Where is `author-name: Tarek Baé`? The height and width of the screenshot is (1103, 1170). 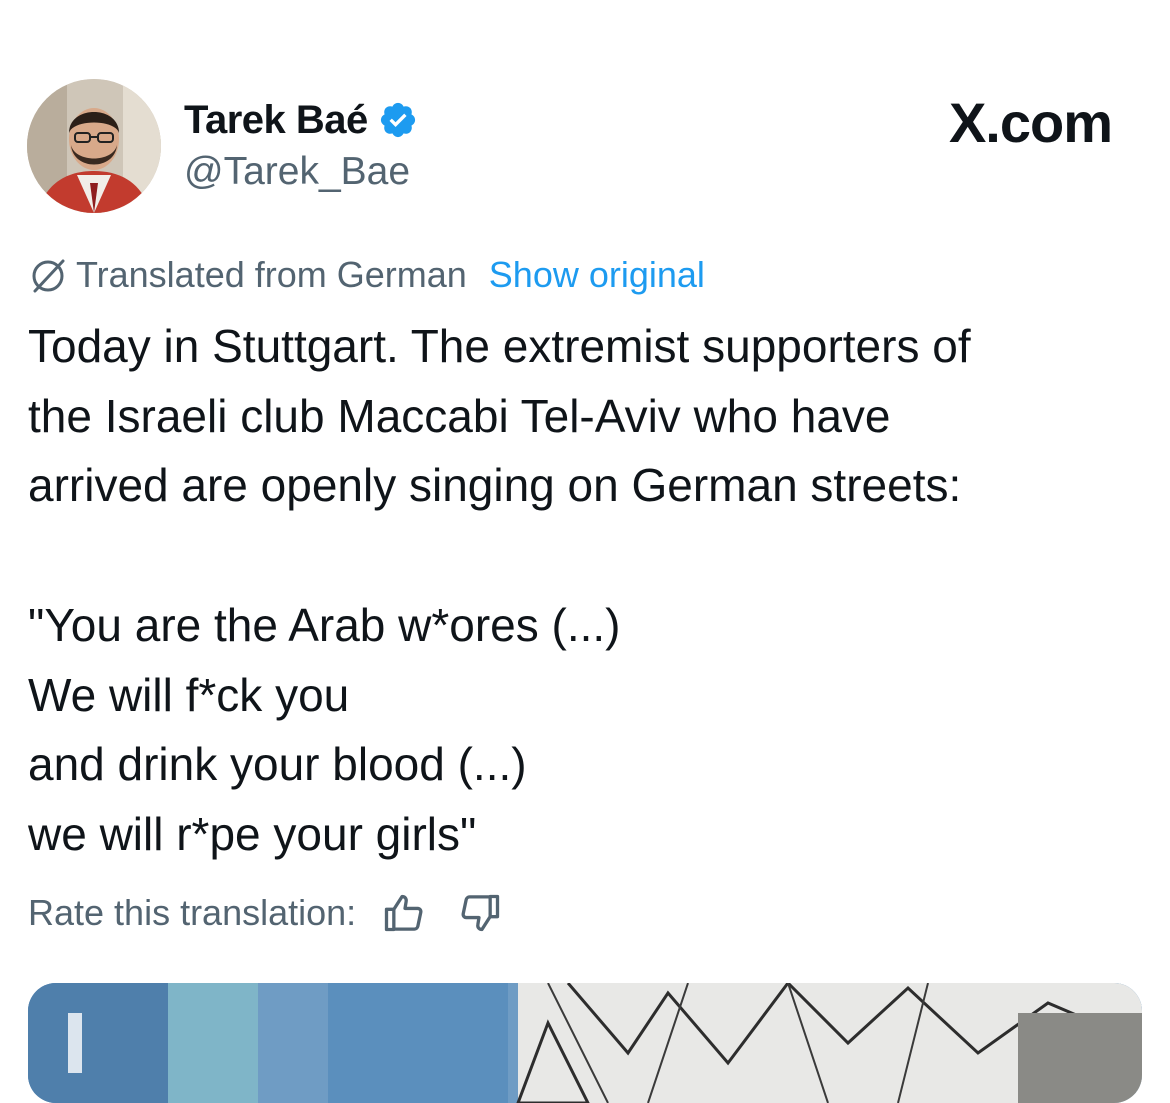
author-name: Tarek Baé is located at coordinates (276, 120).